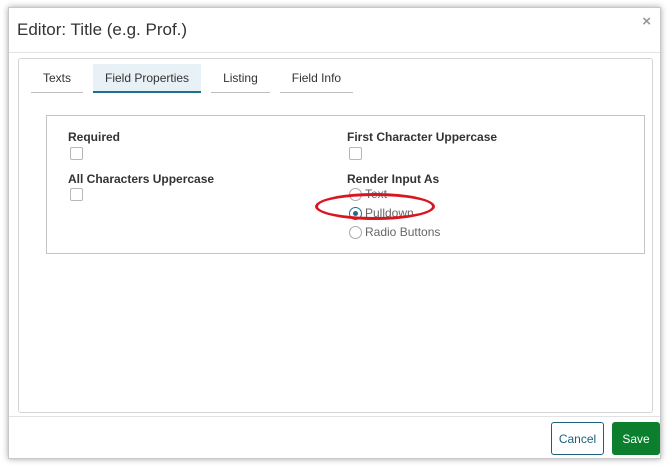 This screenshot has width=669, height=466. Describe the element at coordinates (316, 78) in the screenshot. I see `tab-field-info: Field Info` at that location.